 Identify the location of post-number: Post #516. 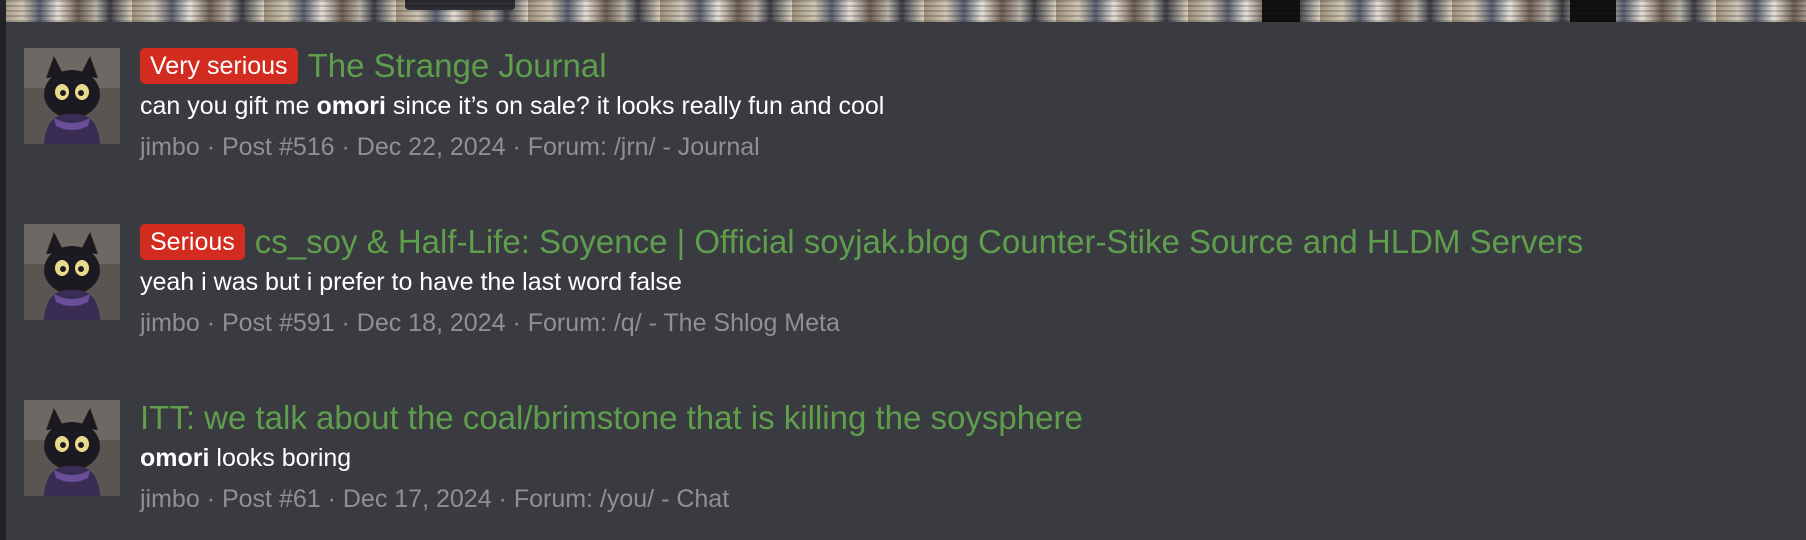
(278, 147).